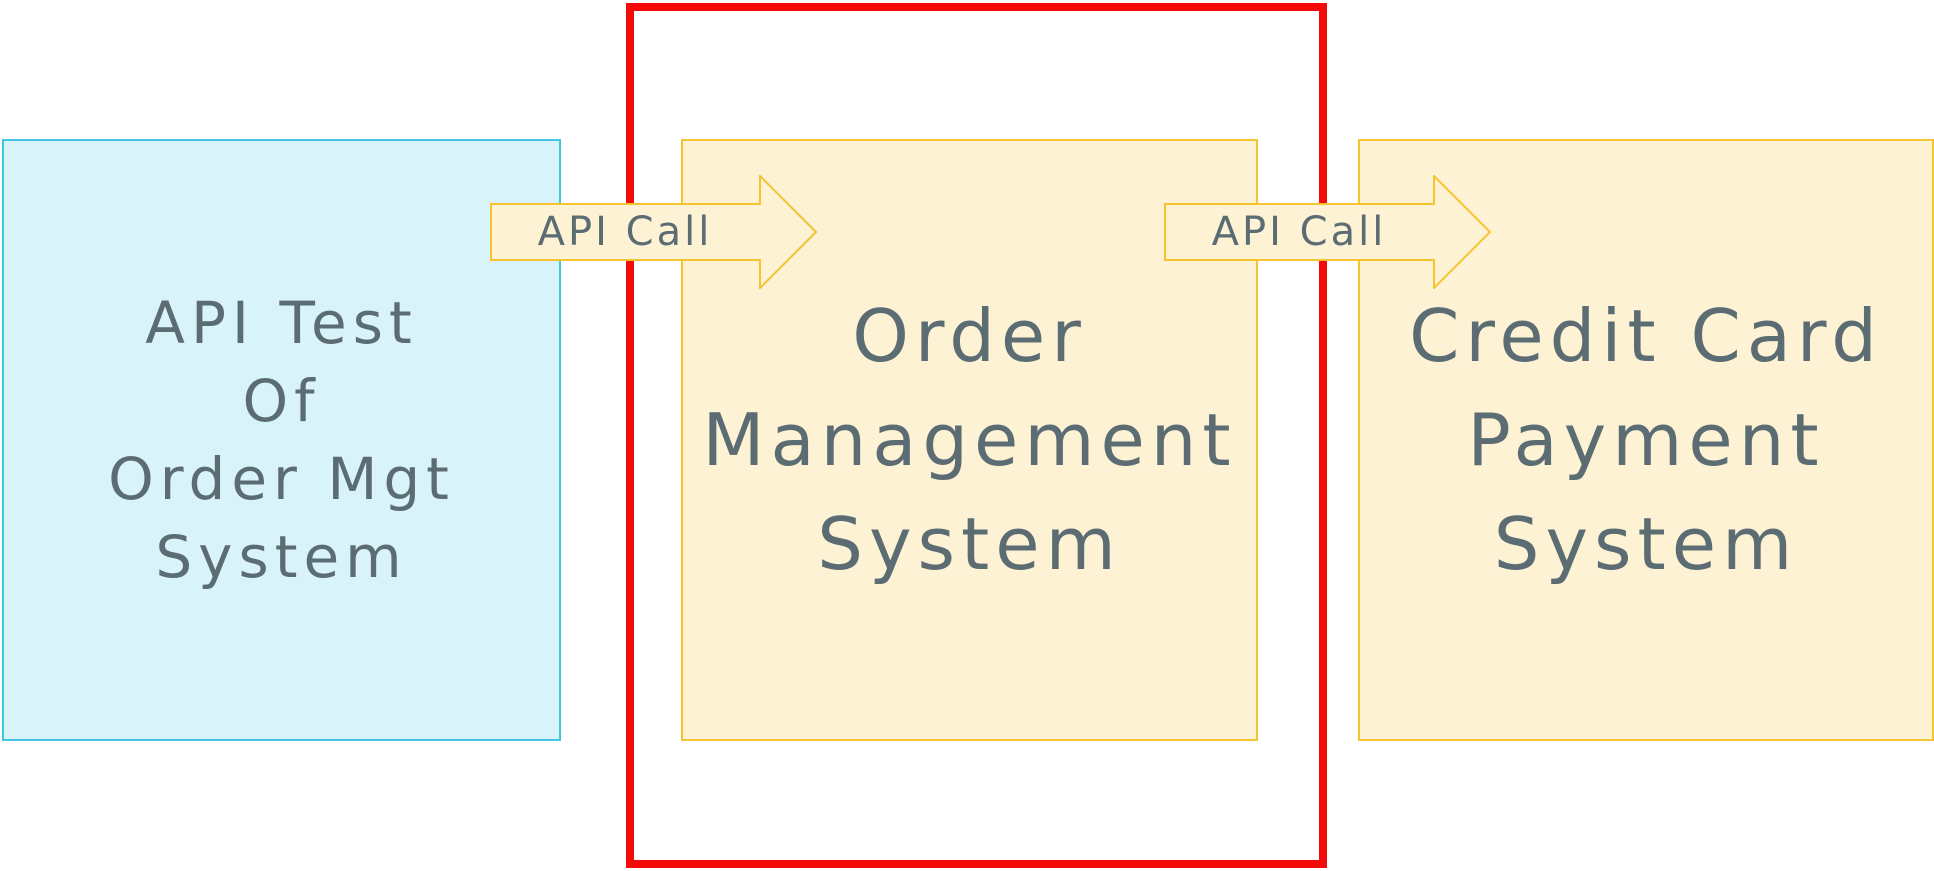  I want to click on credit-card-payment-label: Credit Card Payment System, so click(1646, 440).